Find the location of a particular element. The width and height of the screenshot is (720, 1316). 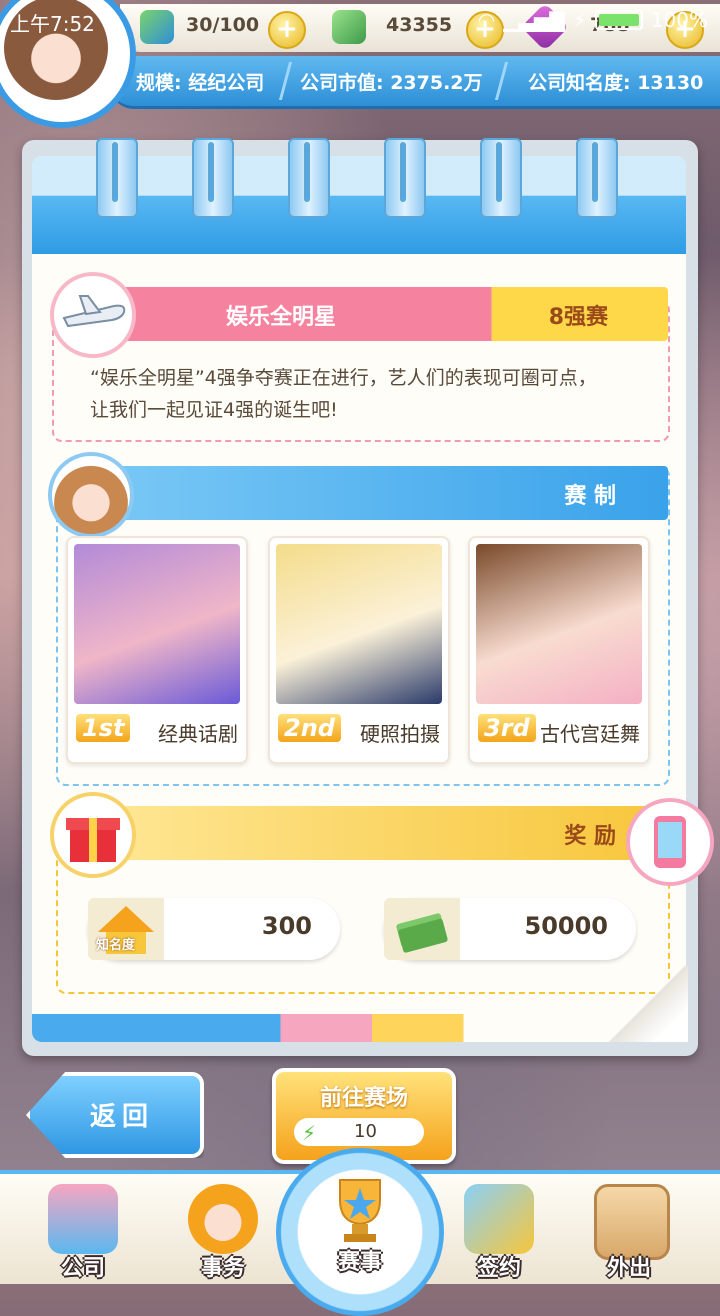

nav-label: 签约 is located at coordinates (498, 1268).